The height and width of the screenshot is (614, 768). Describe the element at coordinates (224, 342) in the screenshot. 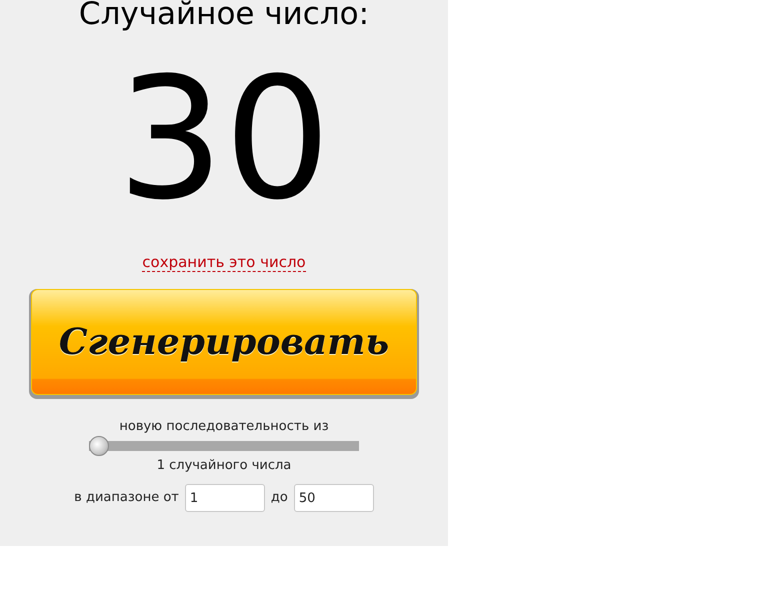

I see `generate-button: Сгенерировать` at that location.